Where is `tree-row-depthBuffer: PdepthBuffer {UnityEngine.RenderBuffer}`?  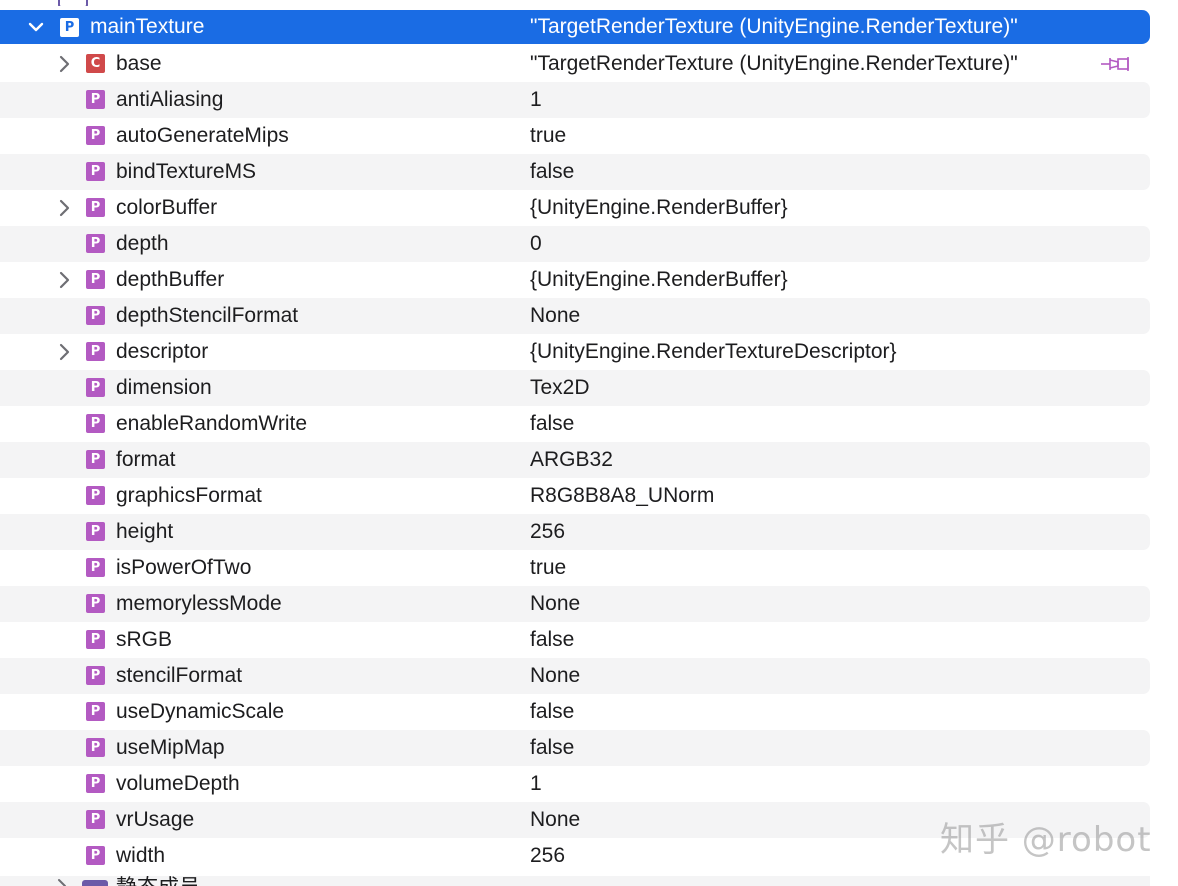
tree-row-depthBuffer: PdepthBuffer {UnityEngine.RenderBuffer} is located at coordinates (575, 280).